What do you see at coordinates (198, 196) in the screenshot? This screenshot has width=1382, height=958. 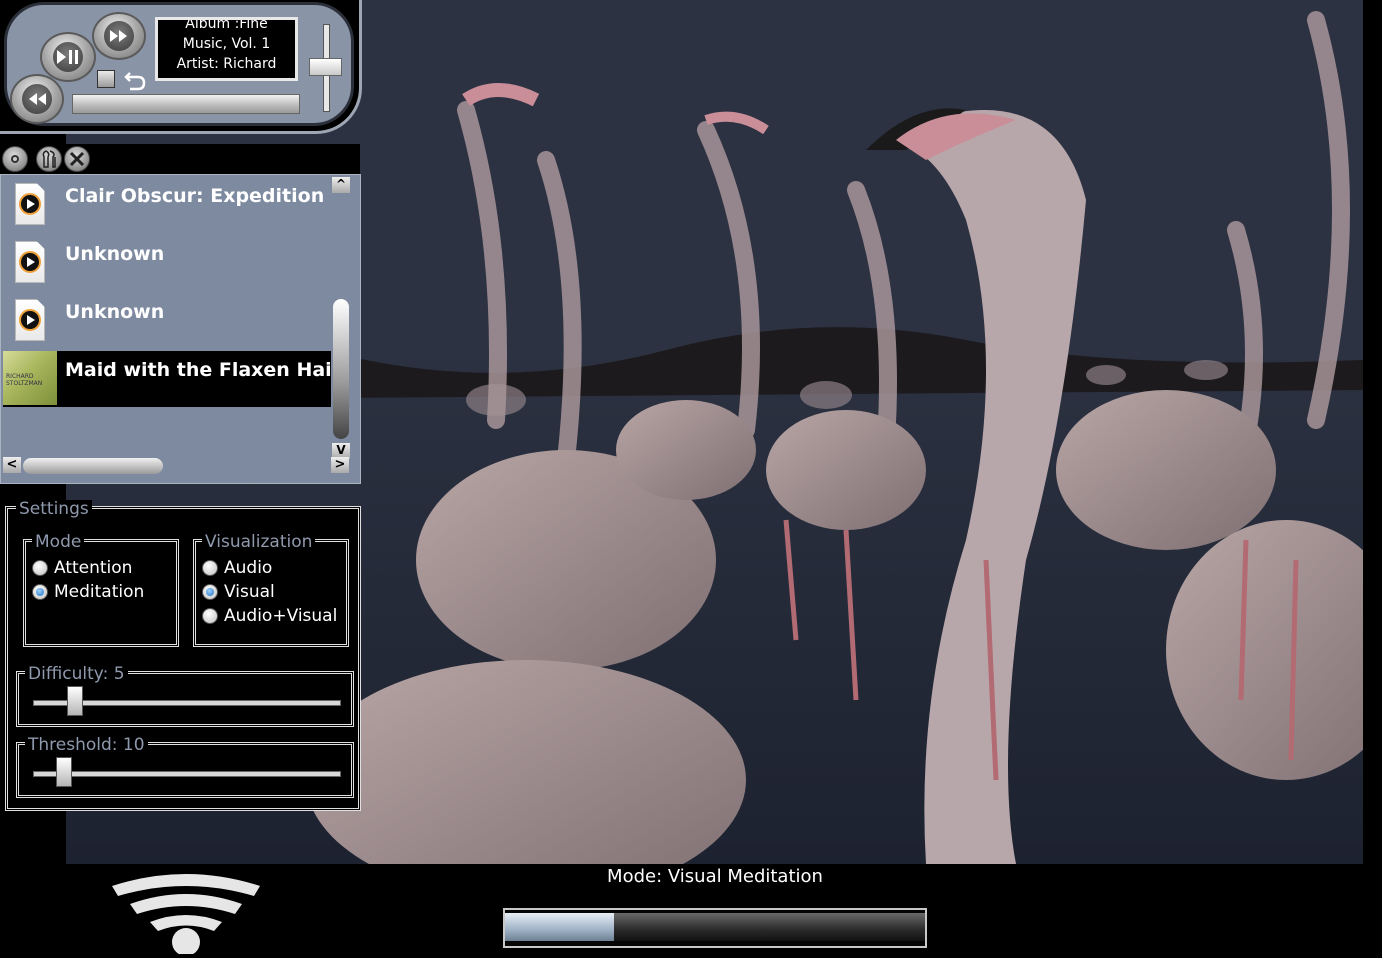 I see `playlist-item-title: Clair Obscur: Expedition 33 (C` at bounding box center [198, 196].